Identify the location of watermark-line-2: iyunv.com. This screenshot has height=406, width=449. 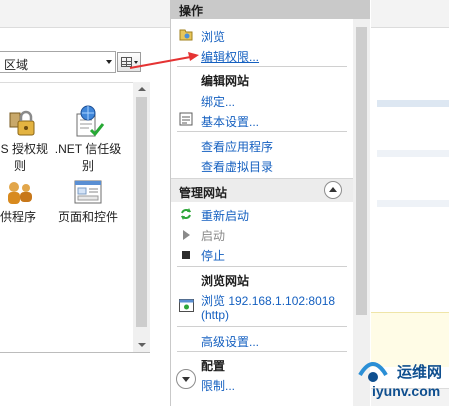
(406, 391).